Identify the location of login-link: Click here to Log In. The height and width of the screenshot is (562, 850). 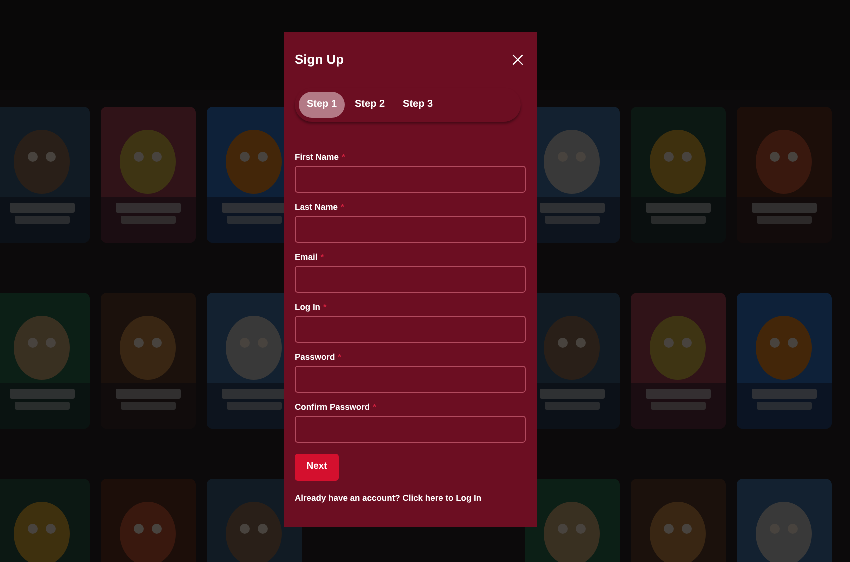
(442, 497).